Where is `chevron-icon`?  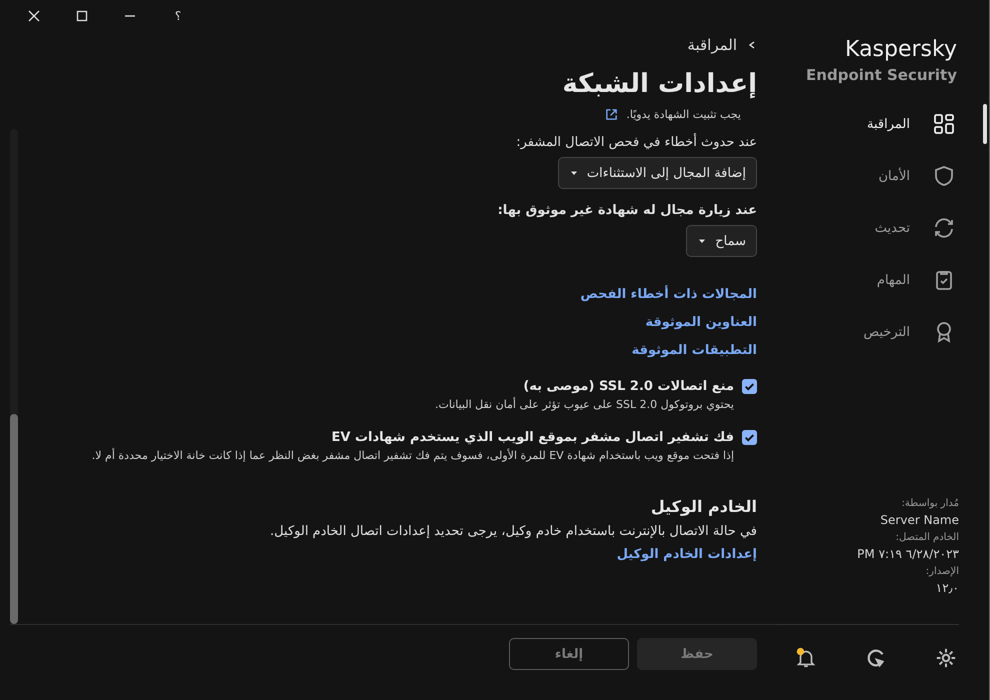
chevron-icon is located at coordinates (752, 45).